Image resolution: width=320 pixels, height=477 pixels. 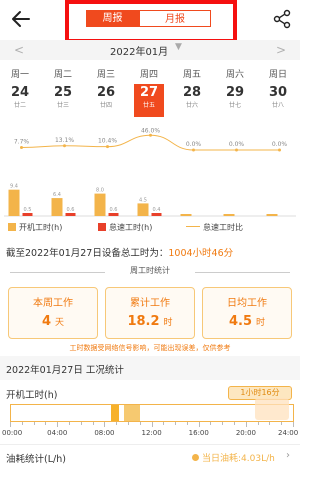 I want to click on day-lunar: 廿七, so click(x=234, y=105).